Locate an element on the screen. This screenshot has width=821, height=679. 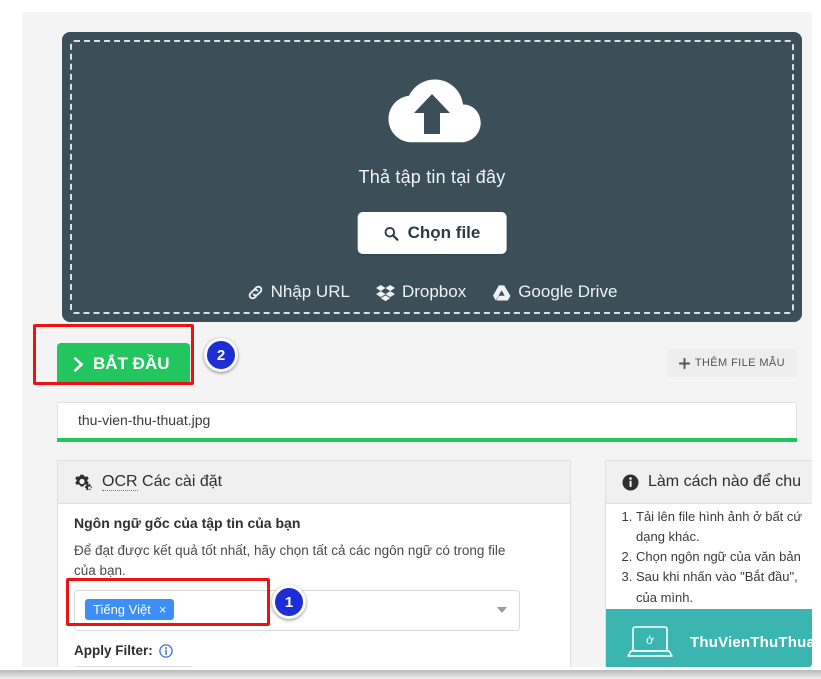
uploaded-file-row: thu-vien-thu-thuat.jpg is located at coordinates (427, 420).